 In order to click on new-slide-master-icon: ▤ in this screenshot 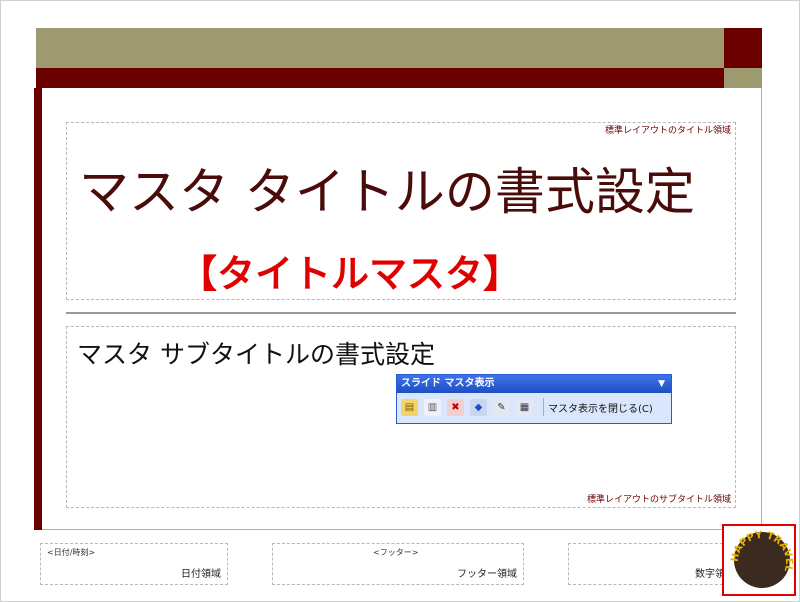, I will do `click(409, 407)`.